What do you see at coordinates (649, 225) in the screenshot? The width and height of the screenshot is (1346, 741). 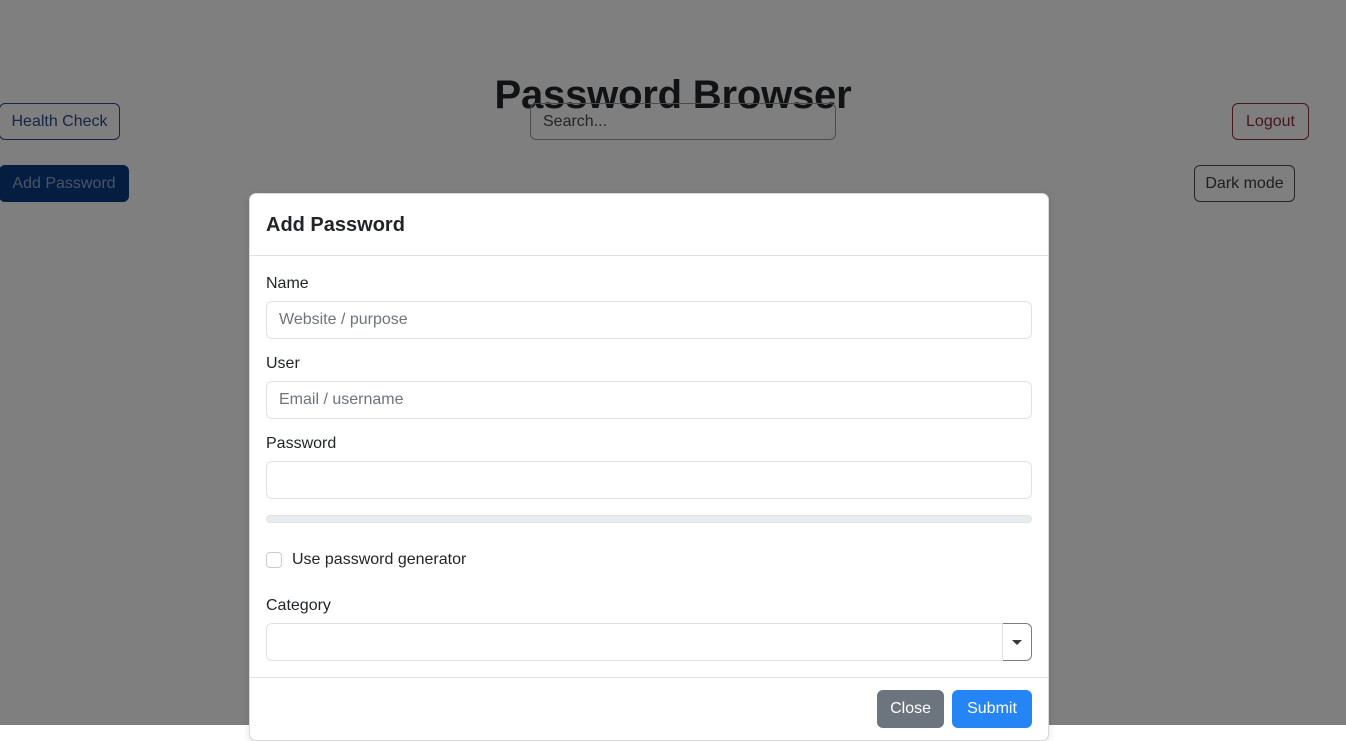 I see `modal-header: Add Password` at bounding box center [649, 225].